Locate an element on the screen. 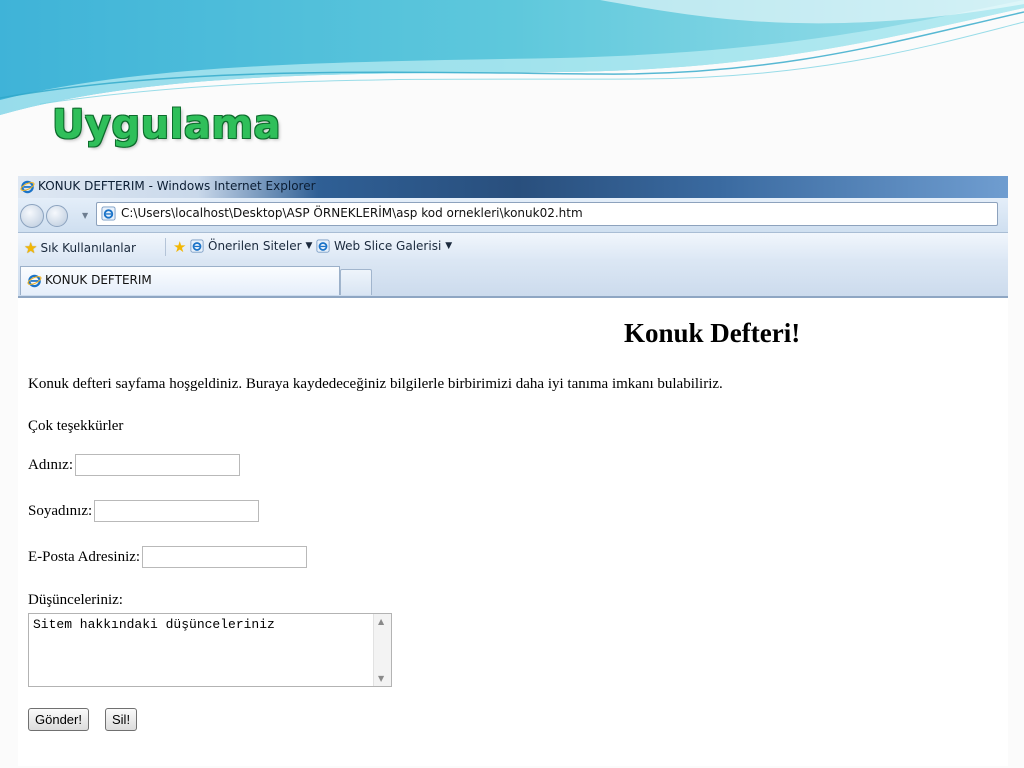 The image size is (1024, 768). thanks-text: Çok teşekkürler is located at coordinates (76, 426).